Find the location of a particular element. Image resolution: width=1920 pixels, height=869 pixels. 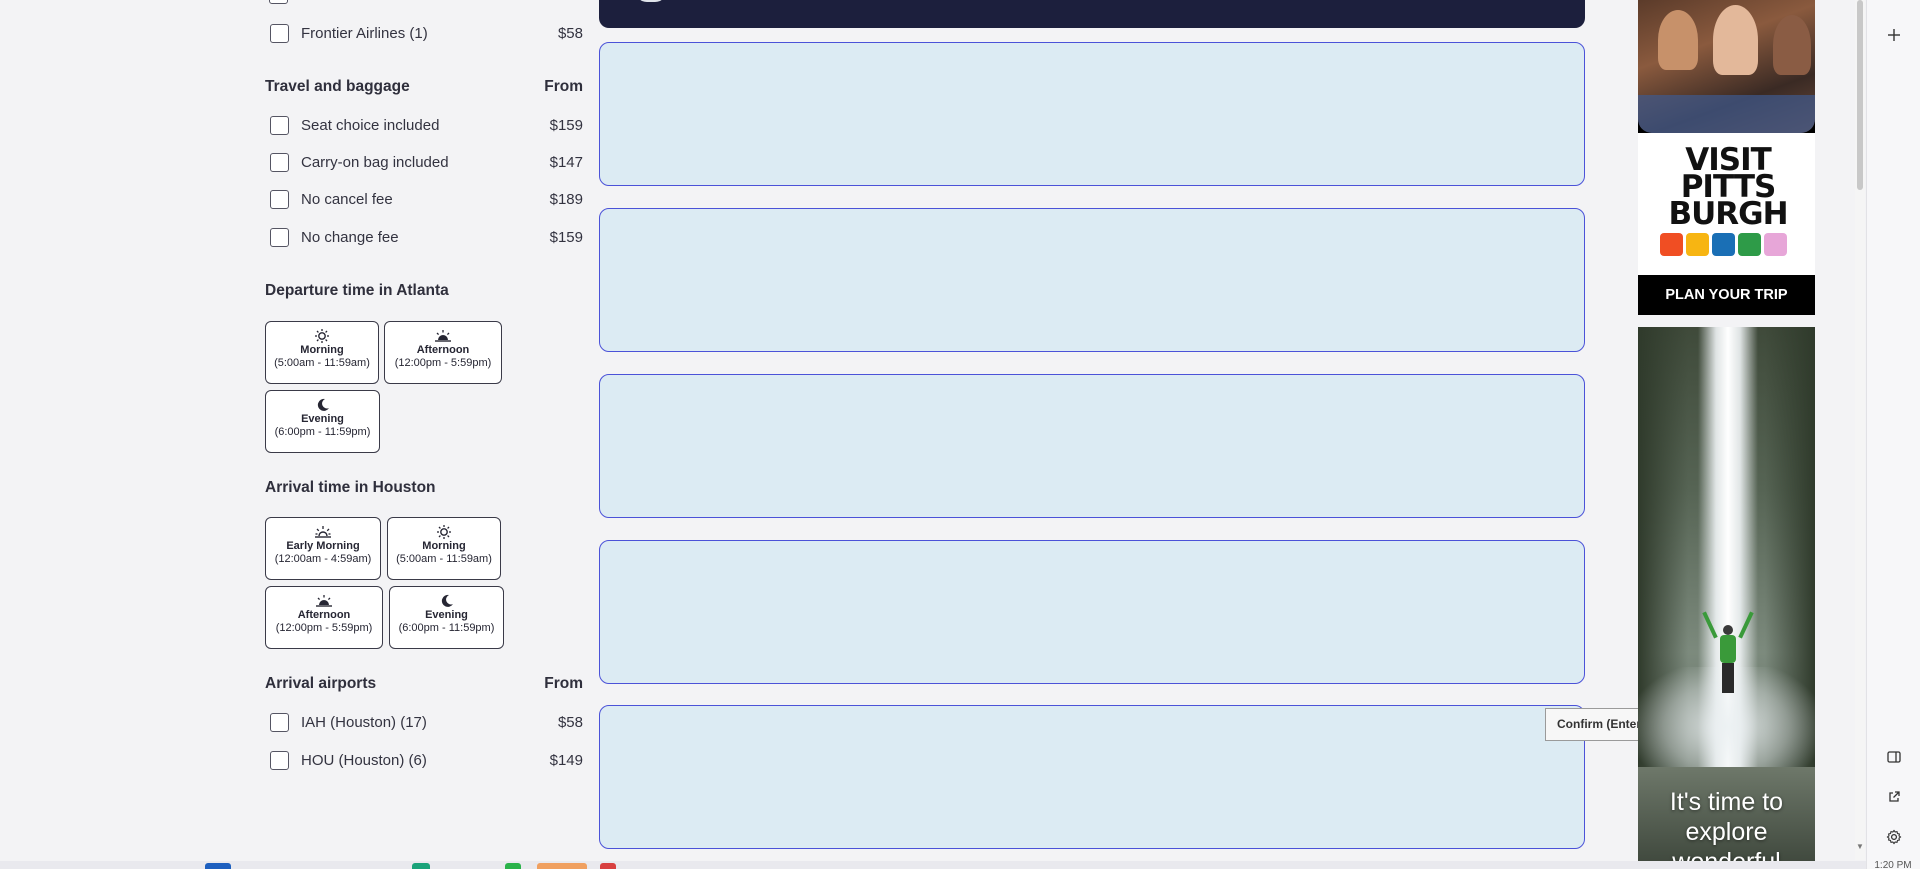

filter-row-seat-choice: Seat choice included $159 is located at coordinates (424, 125).